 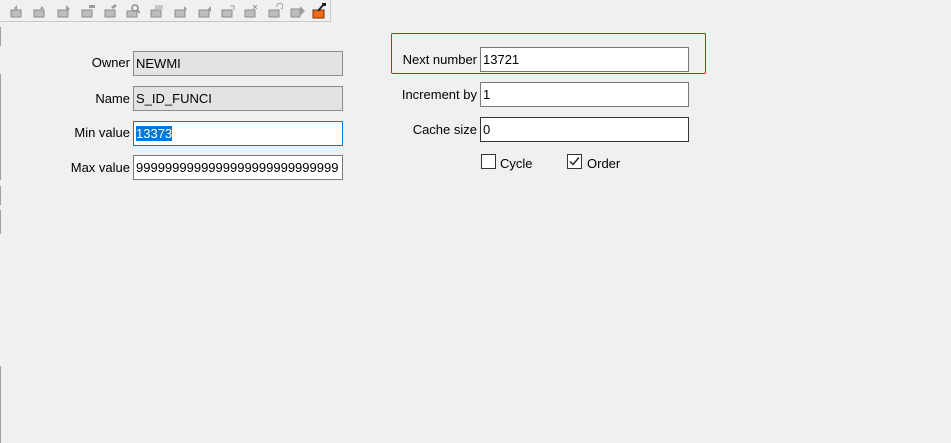 What do you see at coordinates (100, 167) in the screenshot?
I see `max-value-label: Max value` at bounding box center [100, 167].